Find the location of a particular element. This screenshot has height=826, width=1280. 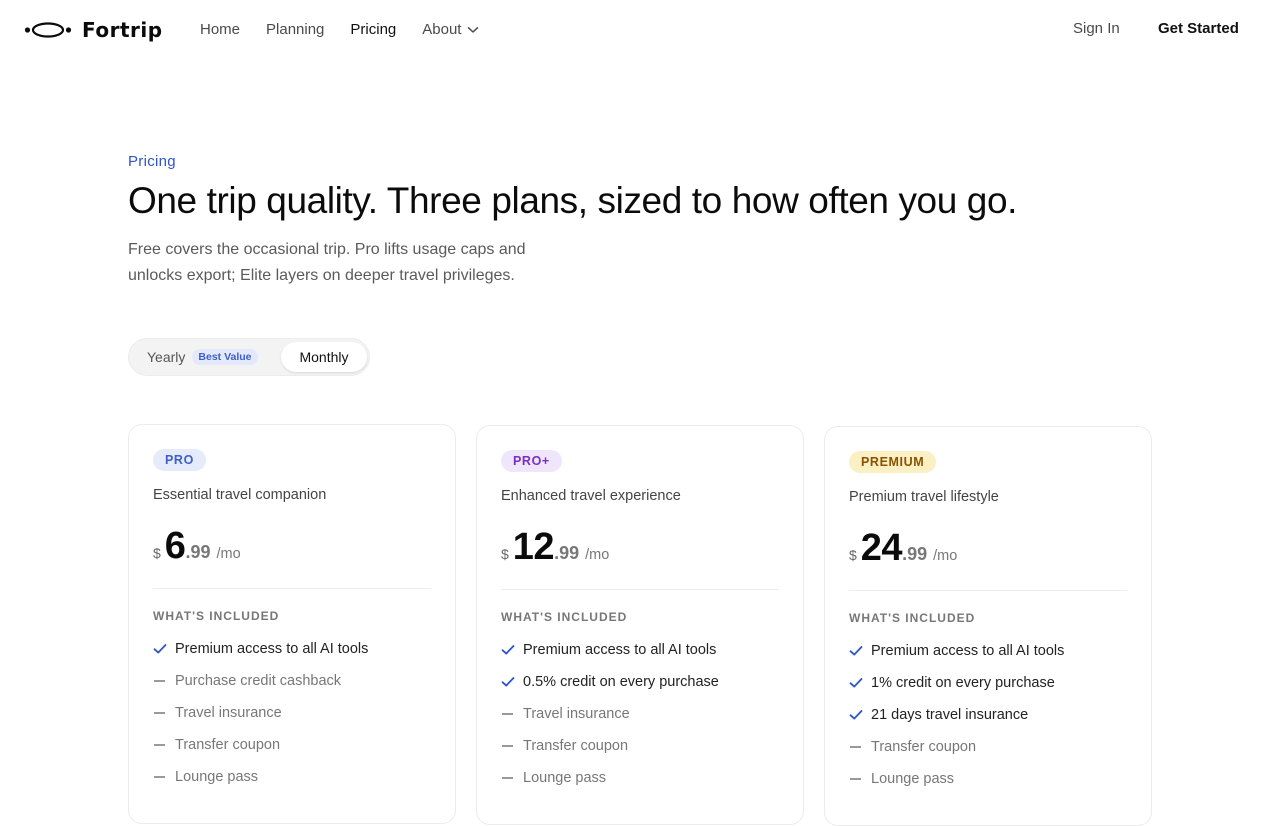

best-value-badge: Best Value is located at coordinates (225, 357).